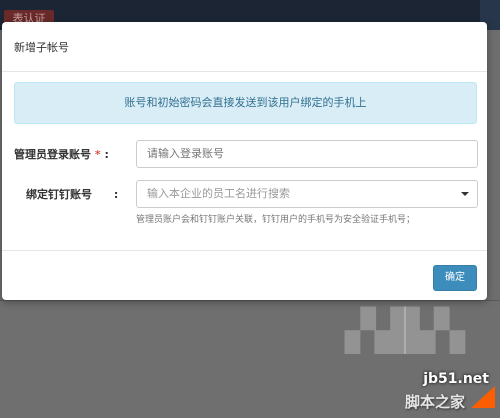 The width and height of the screenshot is (500, 418). I want to click on info-alert: 账号和初始密码会直接发送到该用户绑定的手机上, so click(245, 103).